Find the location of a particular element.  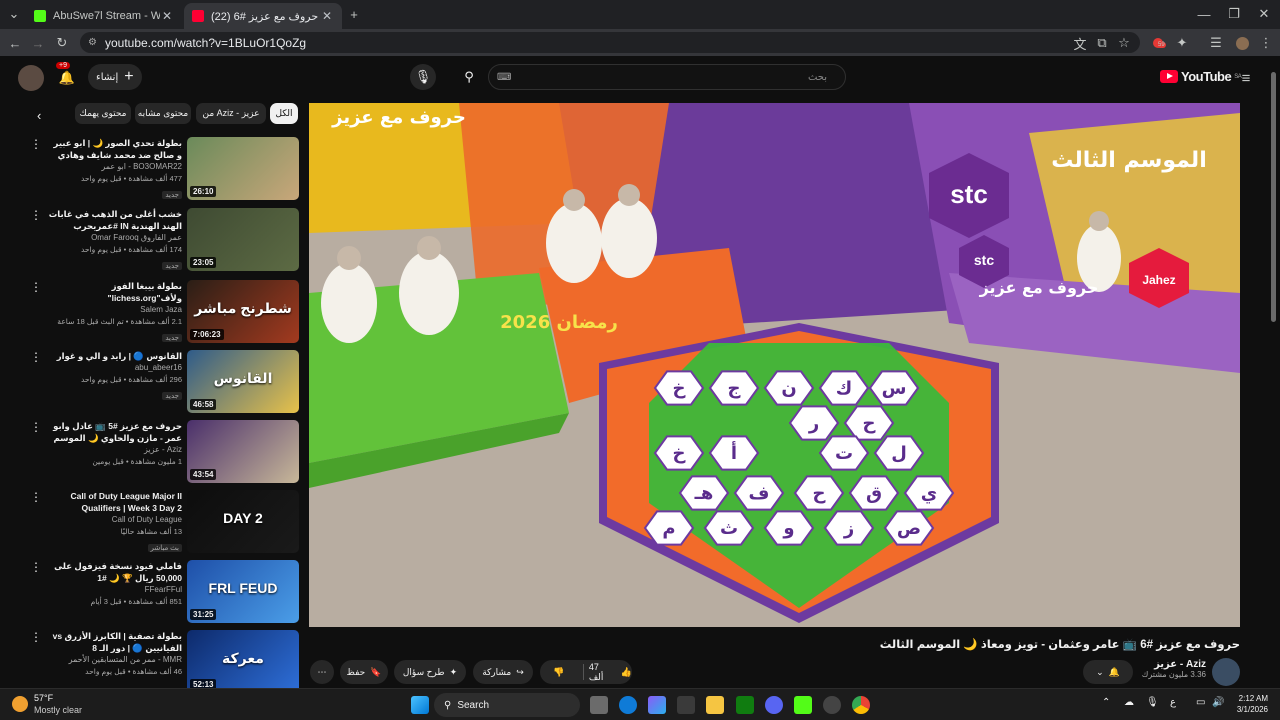

translate-icon: 文 is located at coordinates (1080, 43).